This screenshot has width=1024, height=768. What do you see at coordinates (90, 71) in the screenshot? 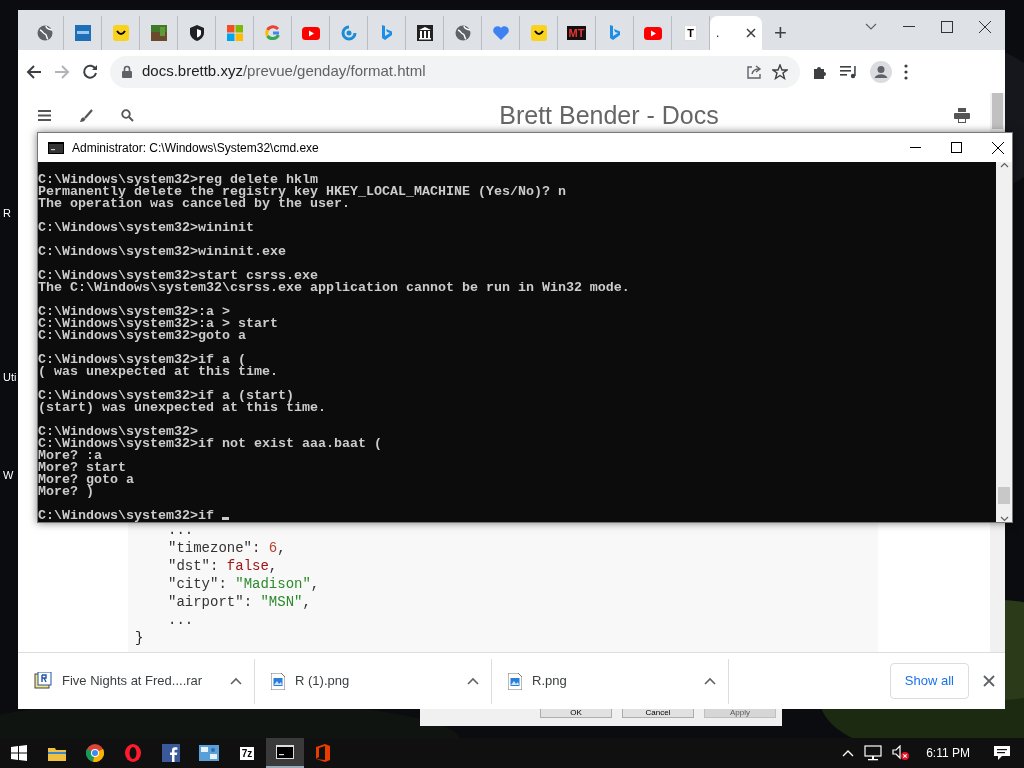
I see `reload-icon` at bounding box center [90, 71].